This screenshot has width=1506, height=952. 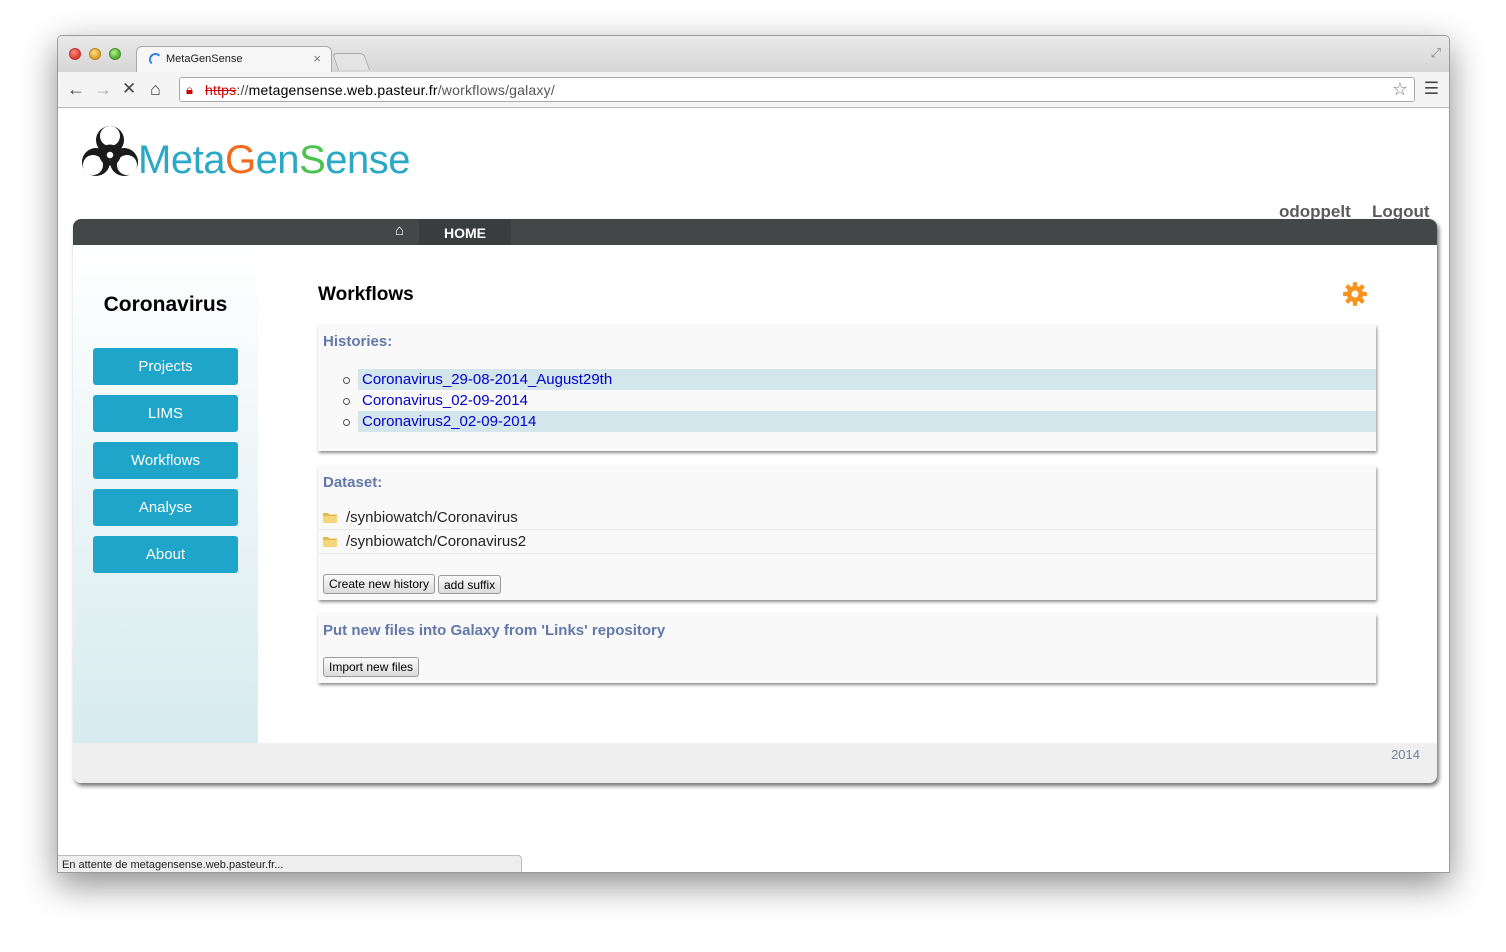 What do you see at coordinates (1355, 294) in the screenshot?
I see `gear-icon` at bounding box center [1355, 294].